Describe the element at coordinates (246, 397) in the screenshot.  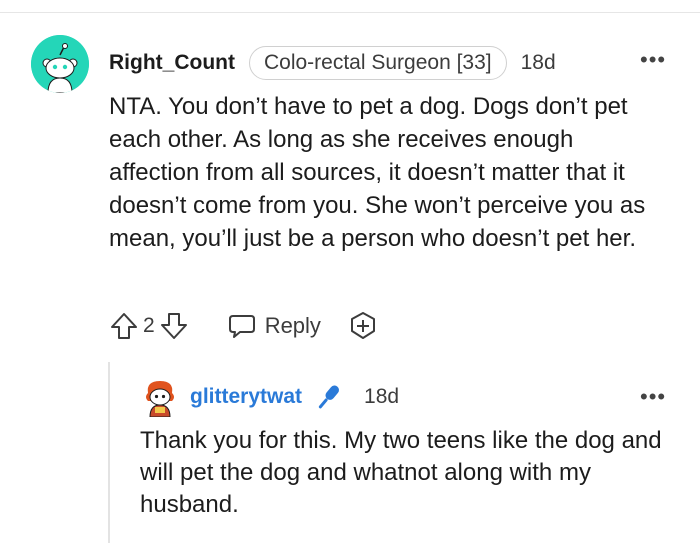
I see `reply-username: glitterytwat` at that location.